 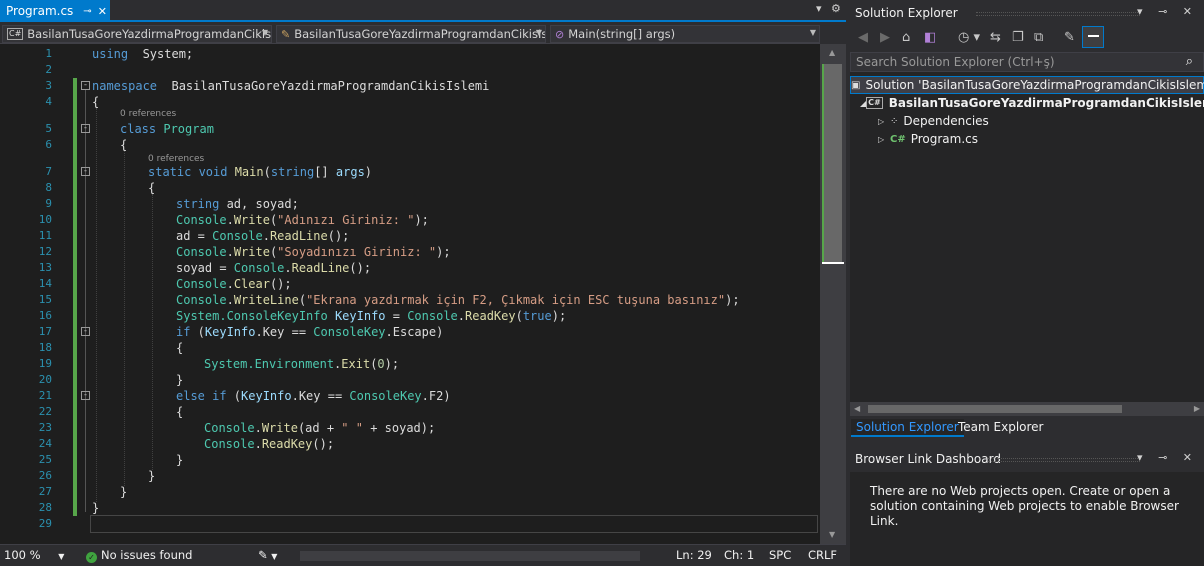 What do you see at coordinates (410, 284) in the screenshot?
I see `code-line: 14 Console.Clear();` at bounding box center [410, 284].